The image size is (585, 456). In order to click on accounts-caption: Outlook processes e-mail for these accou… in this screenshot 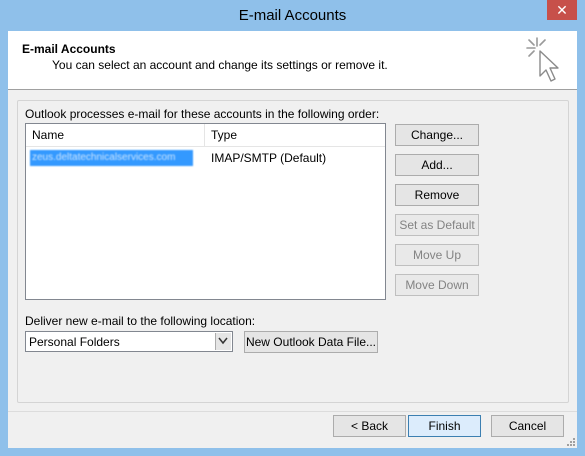, I will do `click(202, 114)`.